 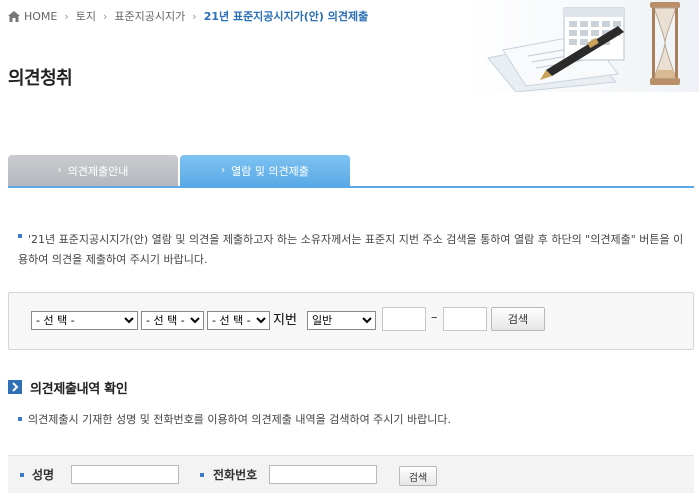 I want to click on chevron-right-box-icon, so click(x=15, y=387).